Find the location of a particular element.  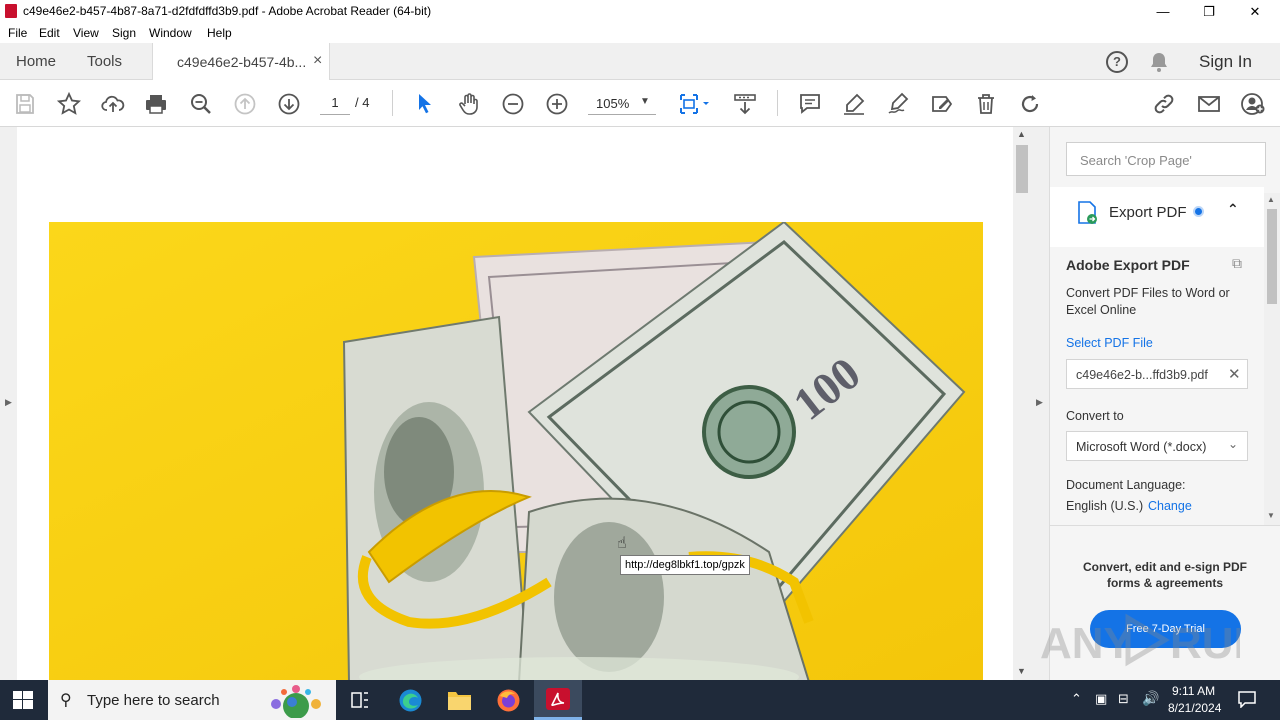

copy-icon: ⧉ is located at coordinates (1237, 263).